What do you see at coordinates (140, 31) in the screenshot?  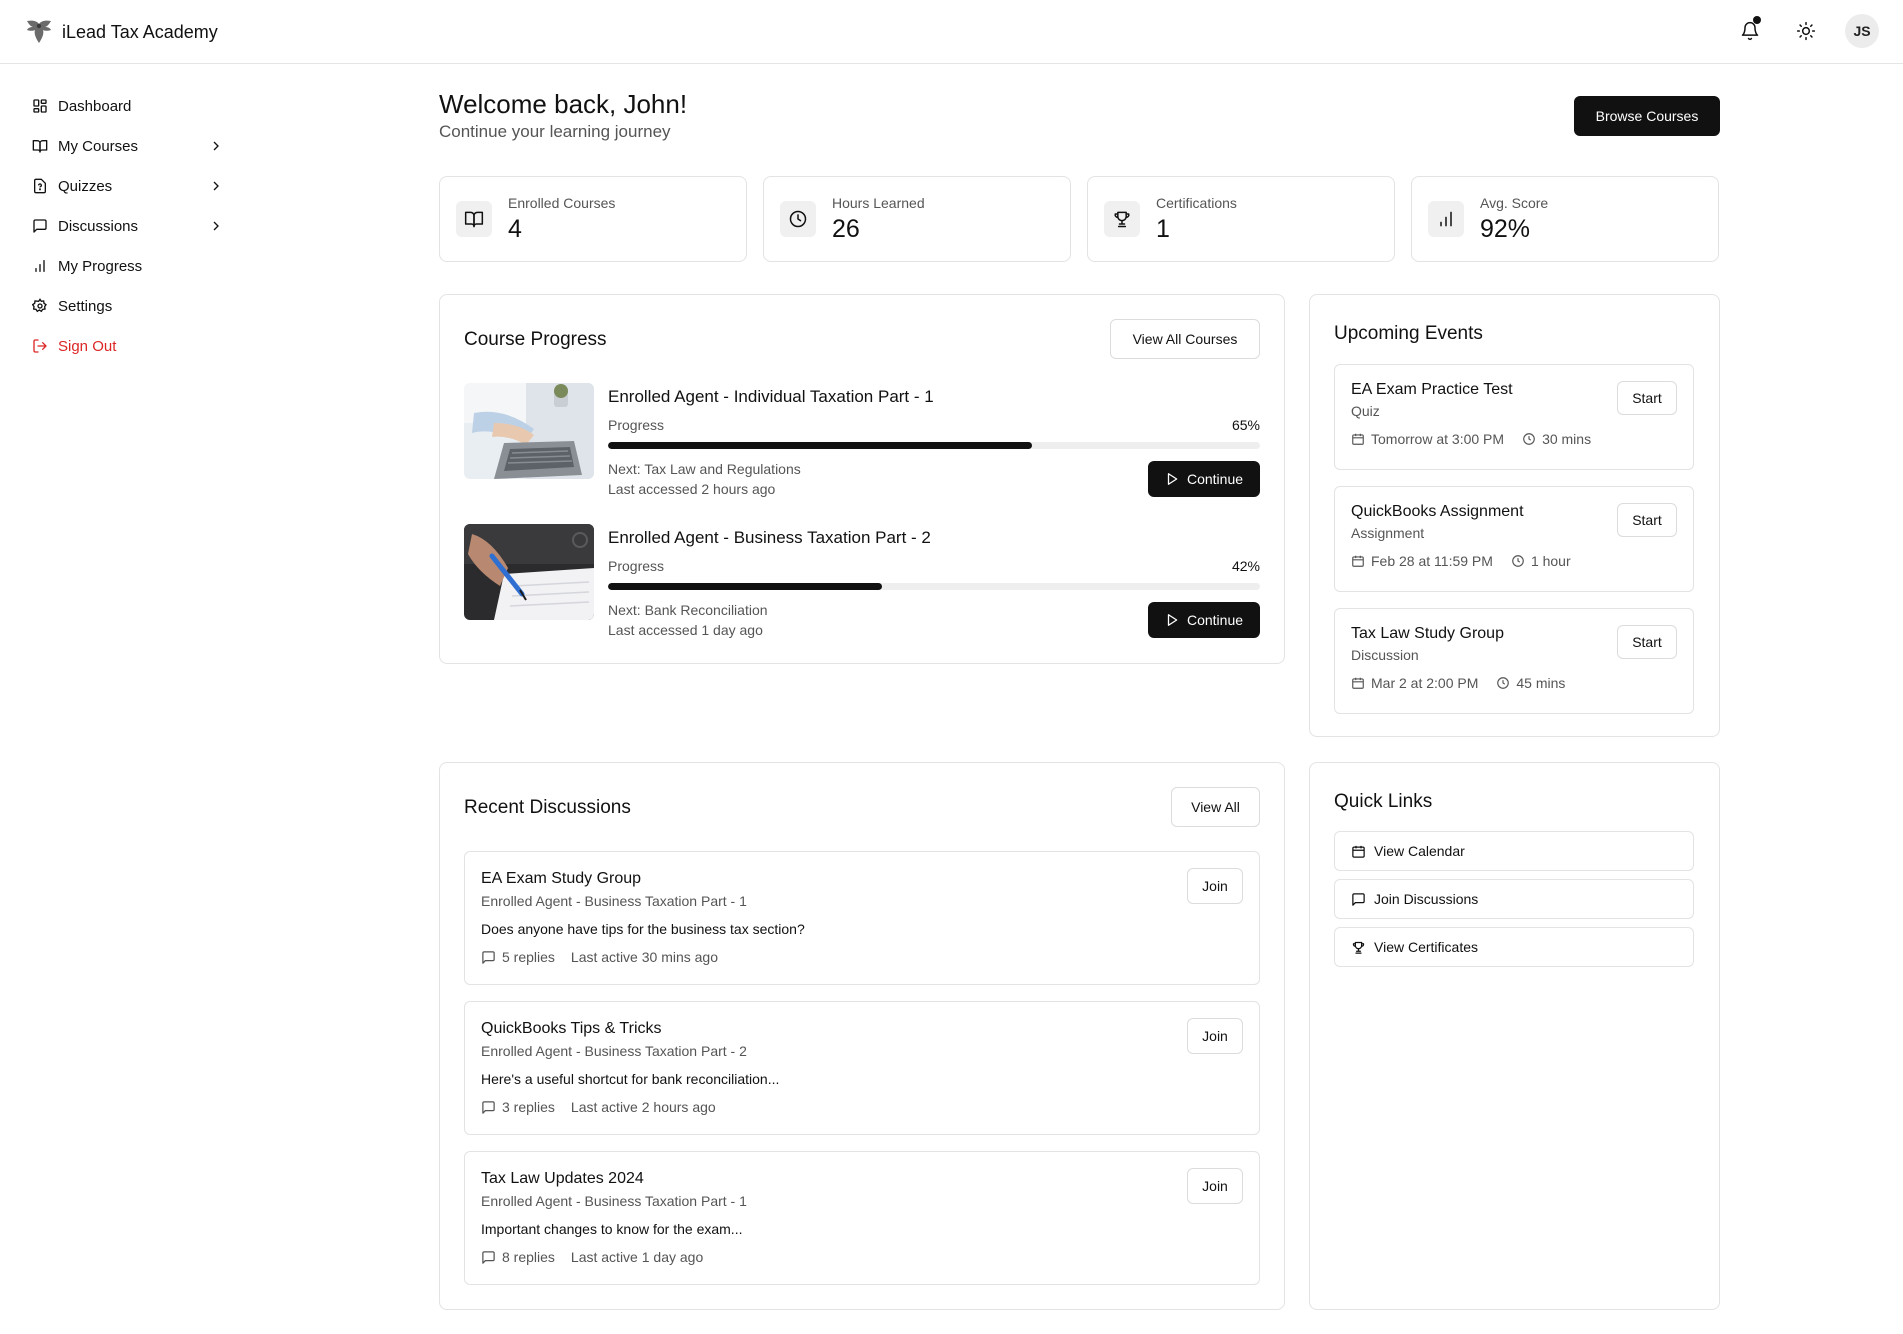 I see `brand-name: iLead Tax Academy` at bounding box center [140, 31].